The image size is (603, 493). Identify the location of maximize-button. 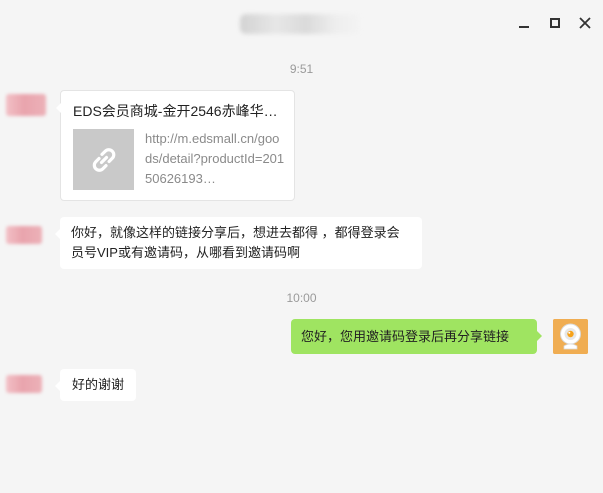
(555, 23).